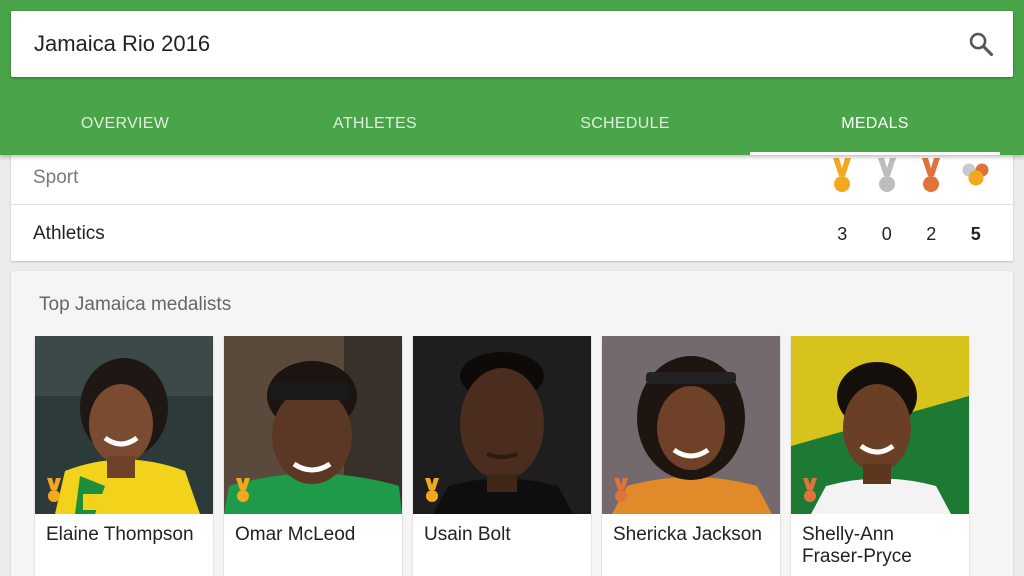  What do you see at coordinates (687, 534) in the screenshot?
I see `athlete-name: Shericka Jackson` at bounding box center [687, 534].